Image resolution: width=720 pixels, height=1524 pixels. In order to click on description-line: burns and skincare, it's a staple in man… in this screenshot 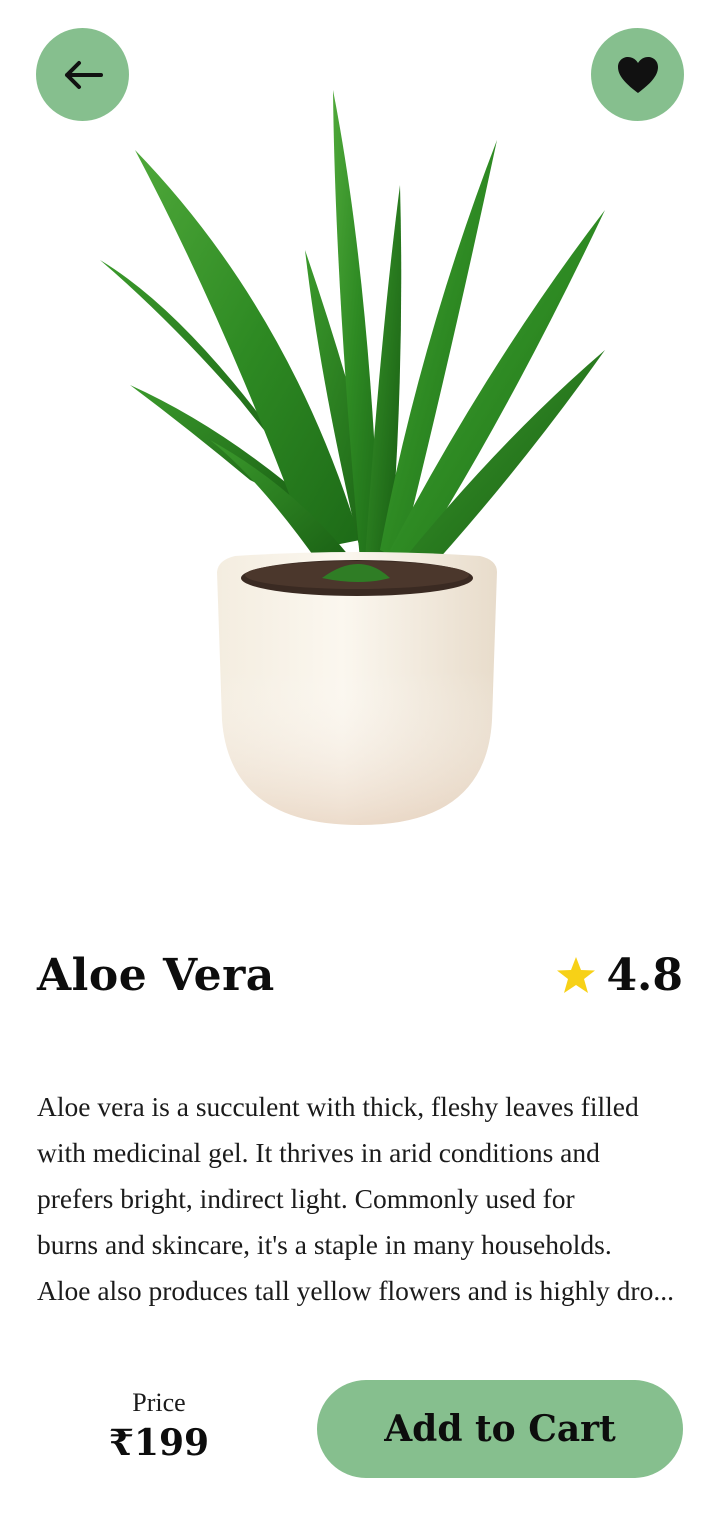, I will do `click(324, 1244)`.